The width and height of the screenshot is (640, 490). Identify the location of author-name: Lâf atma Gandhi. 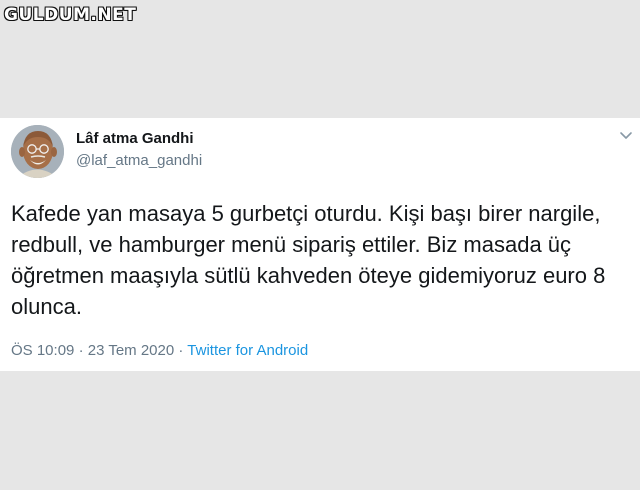
(135, 138).